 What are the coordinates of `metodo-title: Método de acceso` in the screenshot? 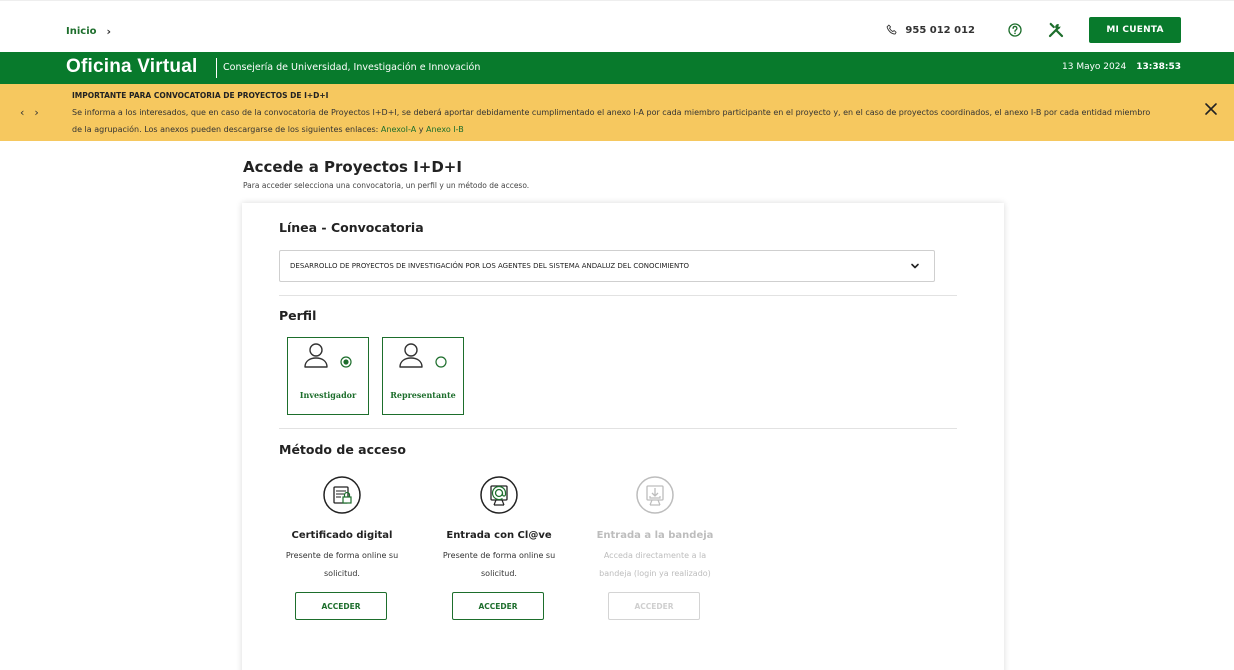 It's located at (342, 449).